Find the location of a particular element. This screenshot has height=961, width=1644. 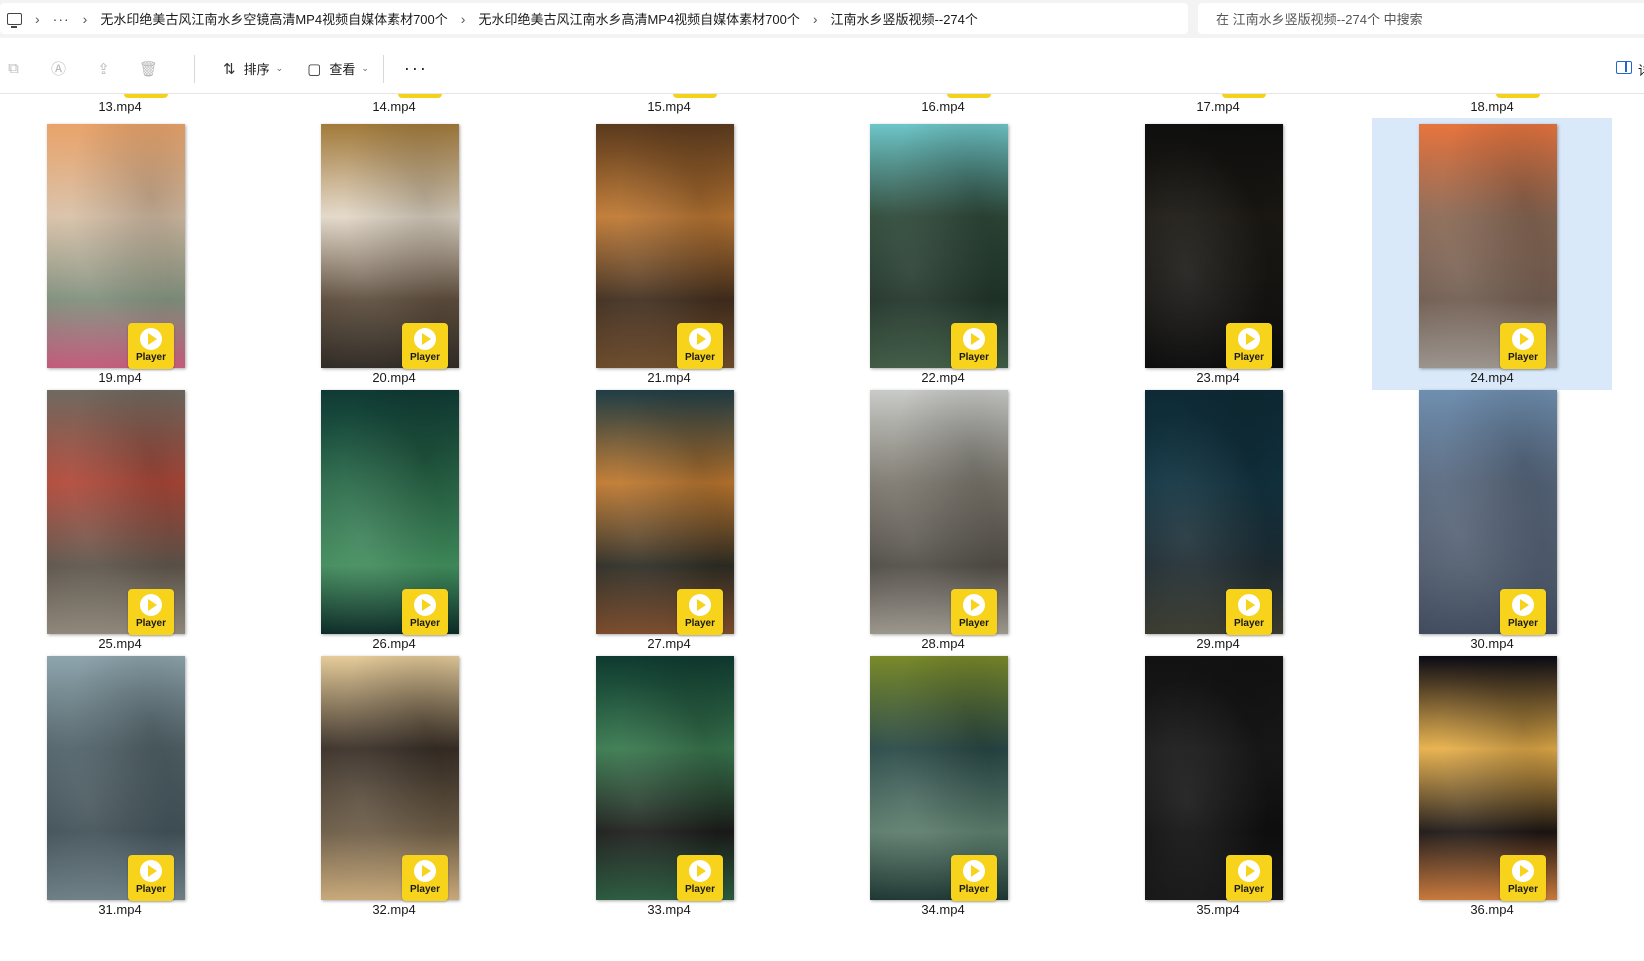

more-options-button: ··· is located at coordinates (416, 68).